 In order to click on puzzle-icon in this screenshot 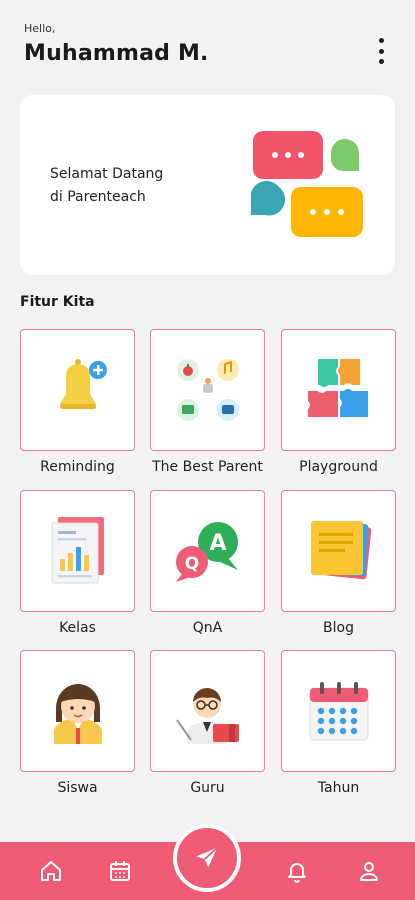, I will do `click(337, 388)`.